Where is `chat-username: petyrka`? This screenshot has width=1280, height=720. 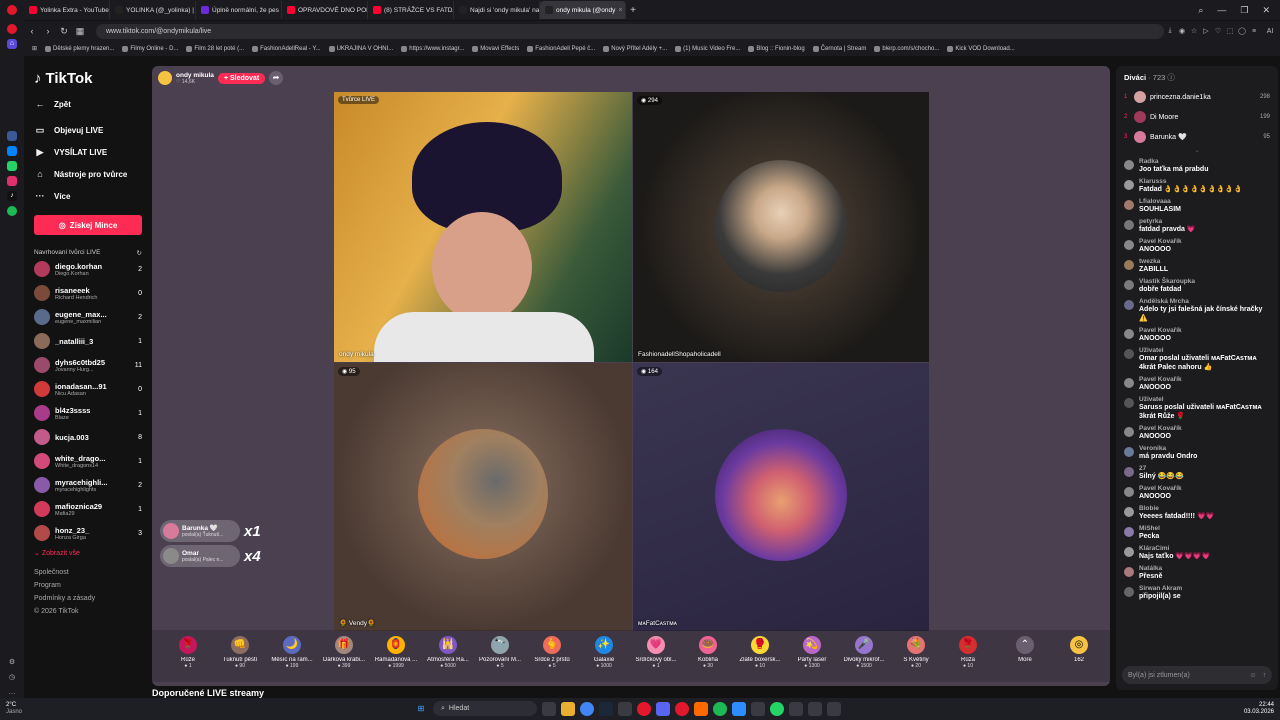 chat-username: petyrka is located at coordinates (1167, 221).